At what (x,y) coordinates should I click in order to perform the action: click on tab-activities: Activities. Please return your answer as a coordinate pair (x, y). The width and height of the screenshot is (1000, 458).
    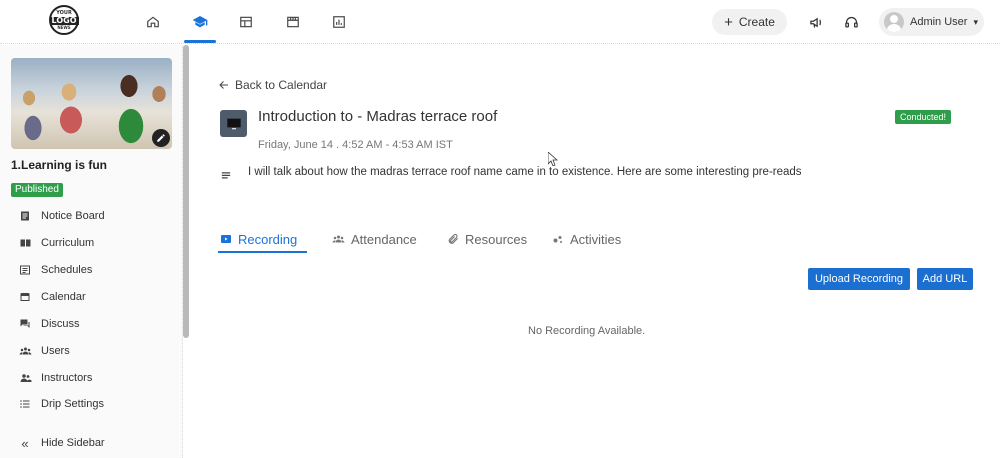
    Looking at the image, I should click on (586, 239).